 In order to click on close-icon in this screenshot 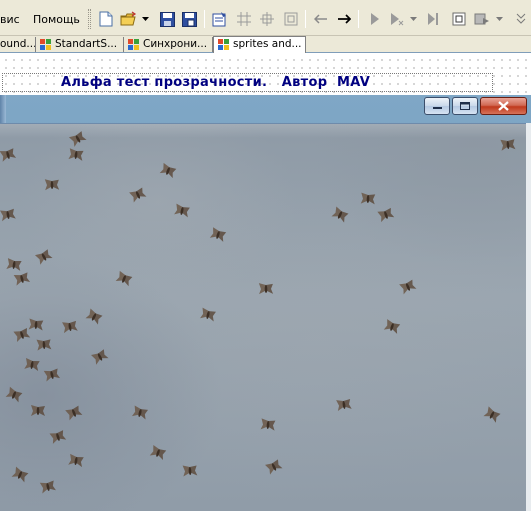, I will do `click(503, 106)`.